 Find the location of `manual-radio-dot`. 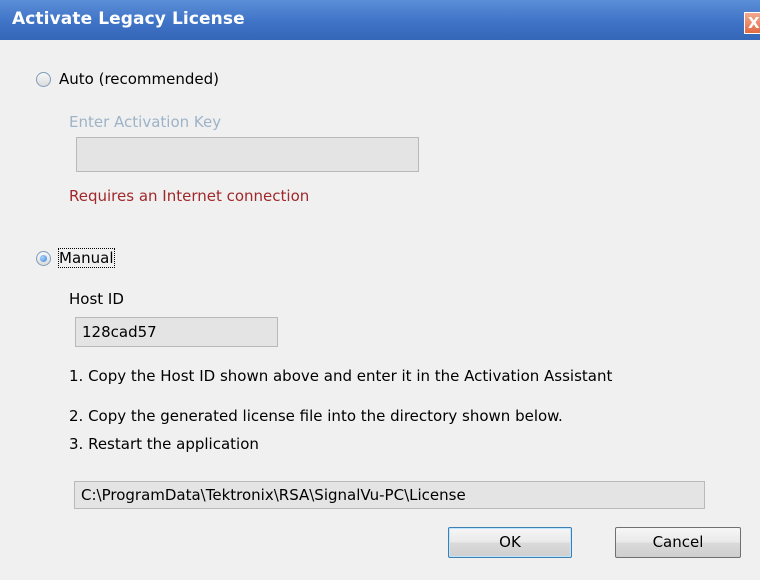

manual-radio-dot is located at coordinates (43, 258).